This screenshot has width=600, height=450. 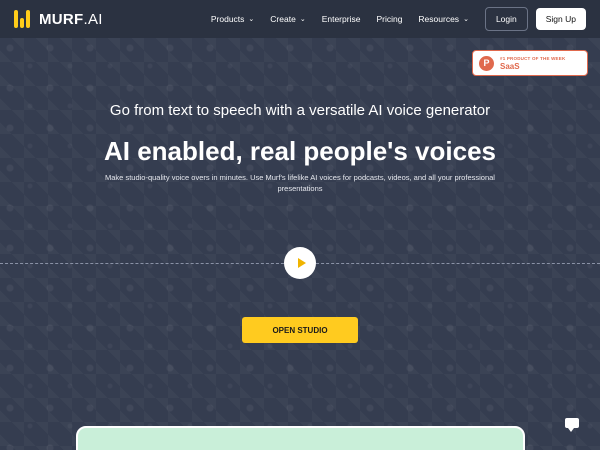 I want to click on nav-pricing: Pricing, so click(x=389, y=19).